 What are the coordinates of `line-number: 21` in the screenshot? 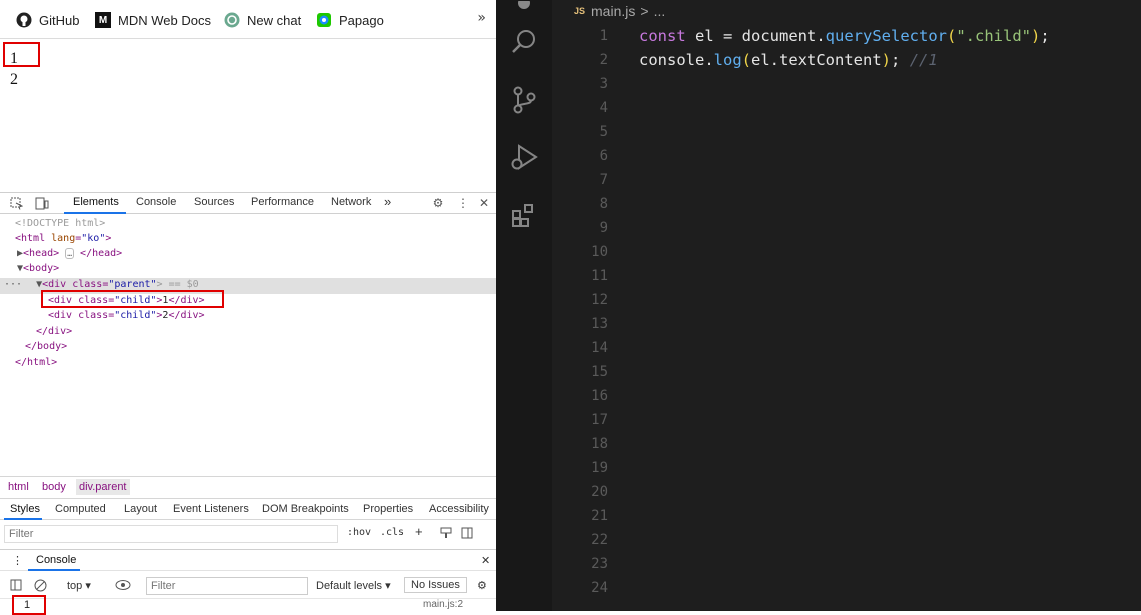 It's located at (599, 516).